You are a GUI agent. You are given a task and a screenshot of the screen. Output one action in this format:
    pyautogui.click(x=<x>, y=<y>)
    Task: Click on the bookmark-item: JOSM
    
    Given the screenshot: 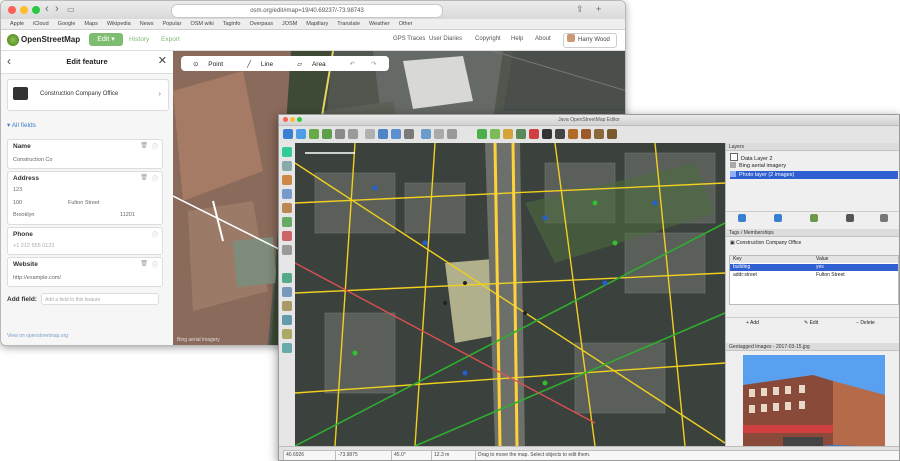 What is the action you would take?
    pyautogui.click(x=289, y=24)
    